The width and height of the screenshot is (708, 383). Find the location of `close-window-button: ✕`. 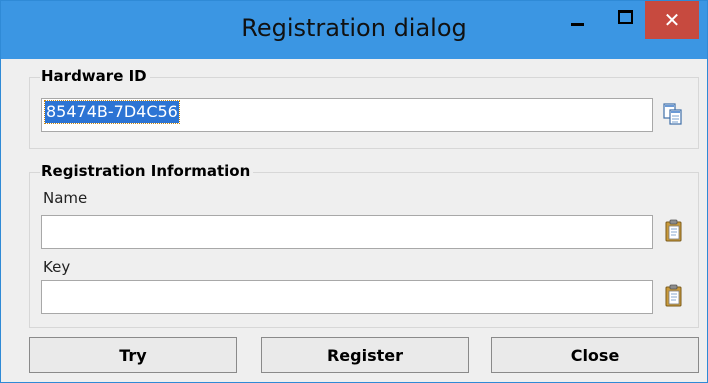

close-window-button: ✕ is located at coordinates (672, 20).